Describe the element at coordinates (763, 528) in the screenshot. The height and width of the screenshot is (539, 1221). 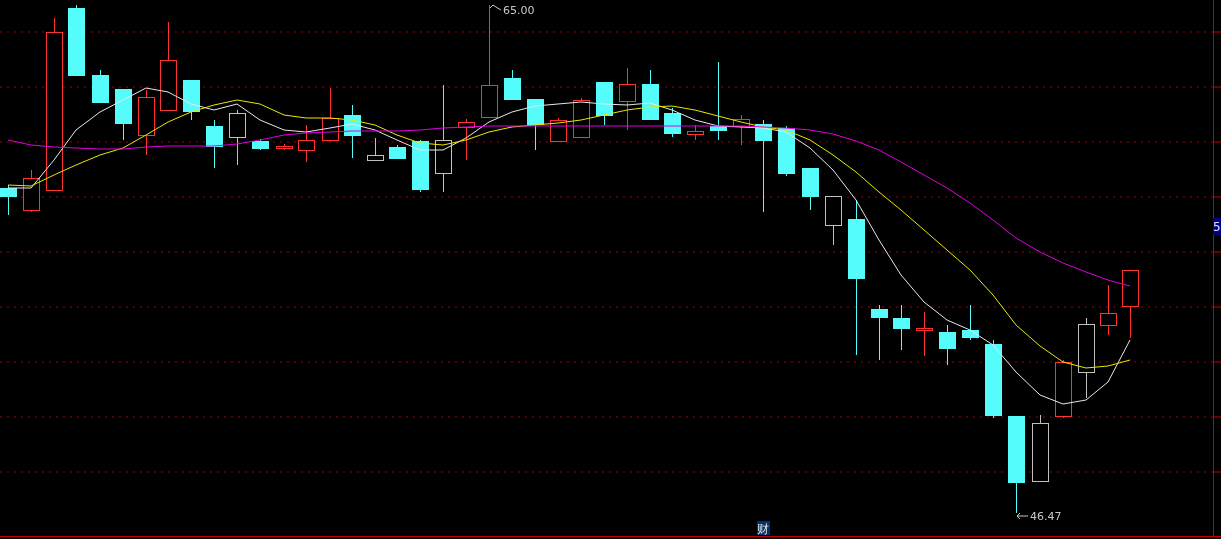
I see `finance-marker: 财` at that location.